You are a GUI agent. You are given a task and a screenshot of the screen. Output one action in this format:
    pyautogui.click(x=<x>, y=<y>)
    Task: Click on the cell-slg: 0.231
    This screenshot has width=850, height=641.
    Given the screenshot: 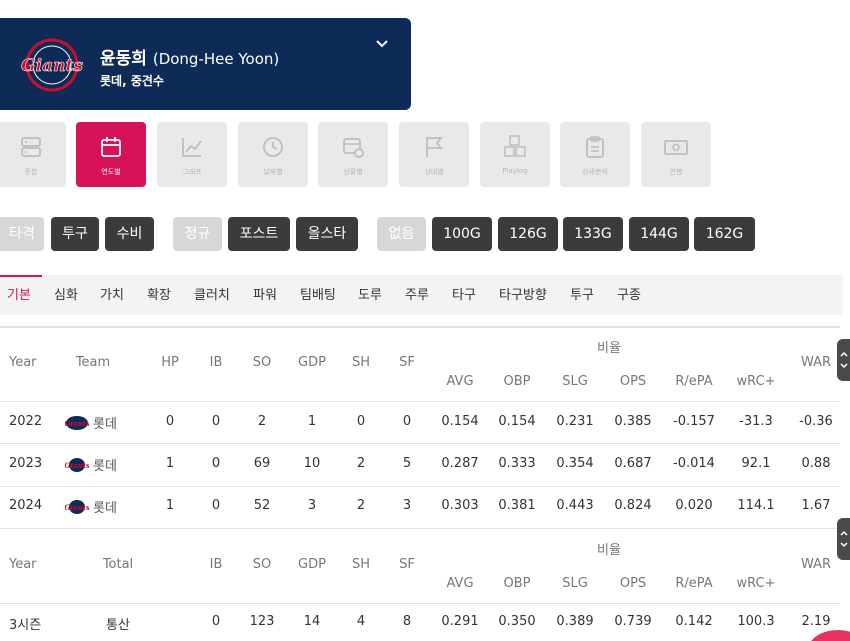 What is the action you would take?
    pyautogui.click(x=575, y=421)
    